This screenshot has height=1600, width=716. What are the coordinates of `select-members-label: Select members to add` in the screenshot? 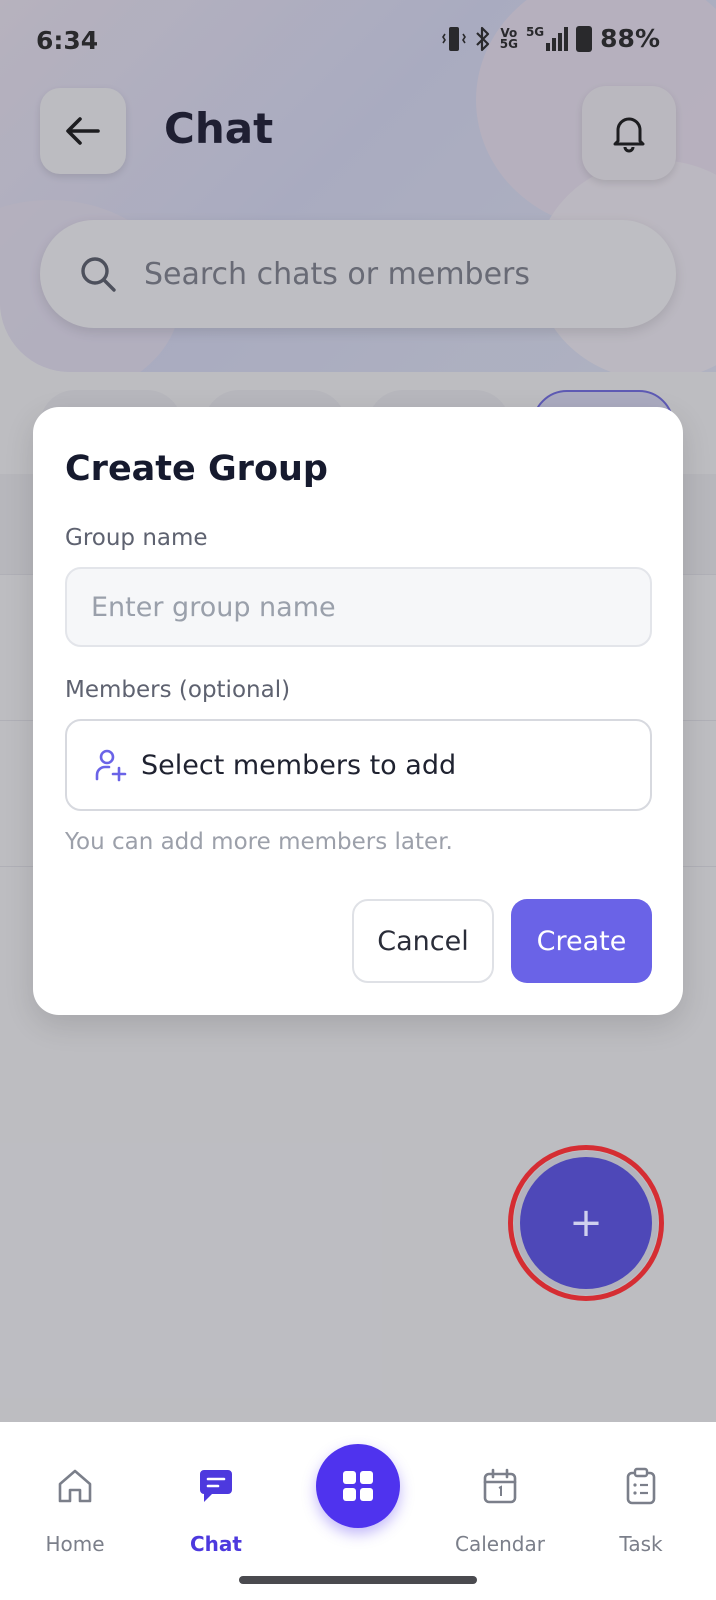 It's located at (299, 765).